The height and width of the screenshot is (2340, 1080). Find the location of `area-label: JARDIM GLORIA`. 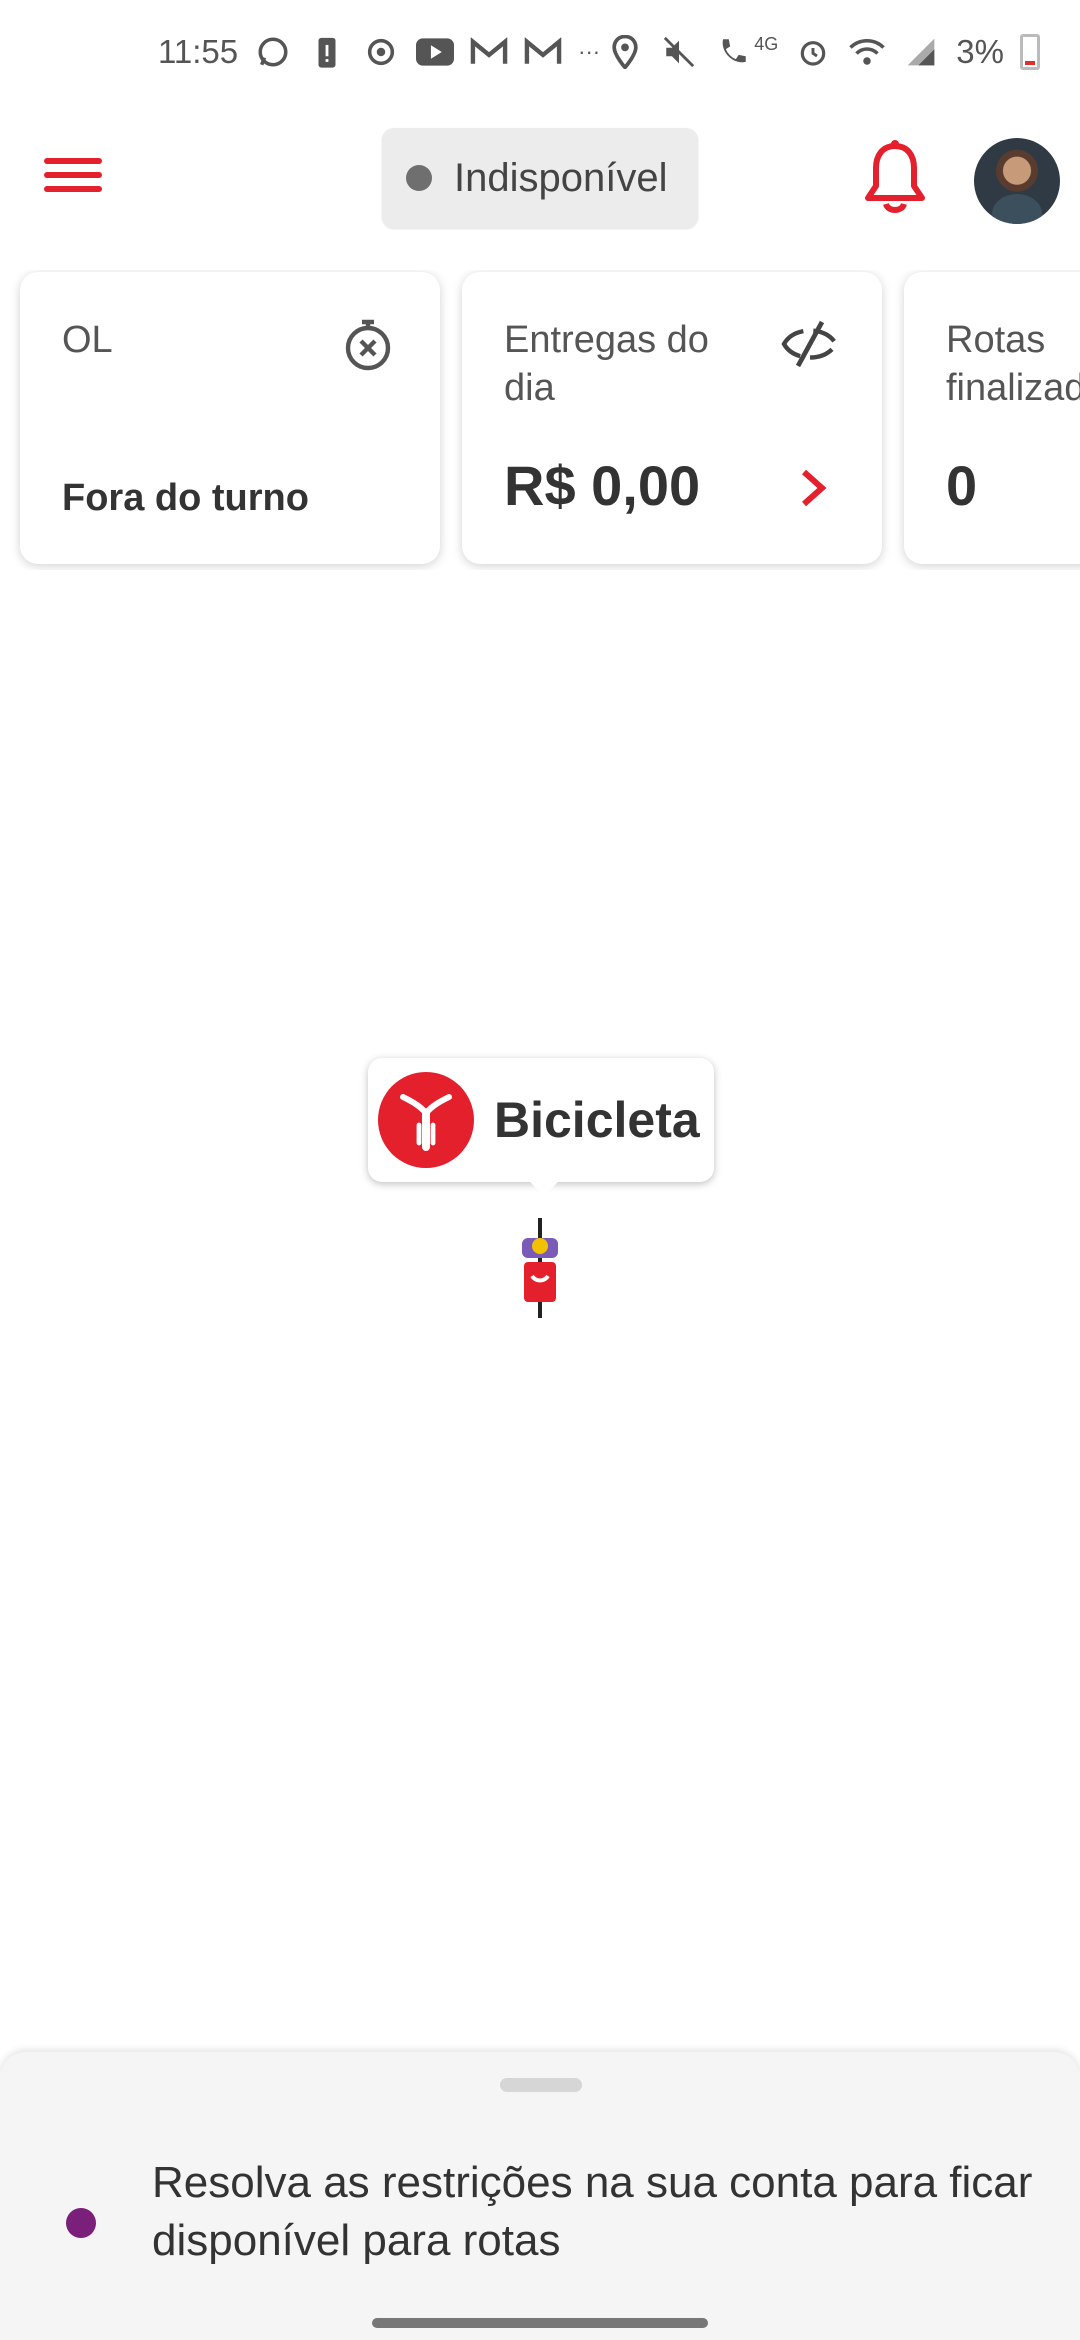

area-label: JARDIM GLORIA is located at coordinates (618, 1432).